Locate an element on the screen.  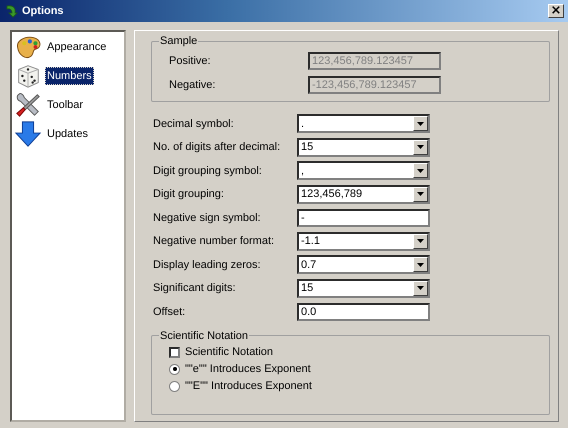
field-label: Negative: is located at coordinates (192, 85).